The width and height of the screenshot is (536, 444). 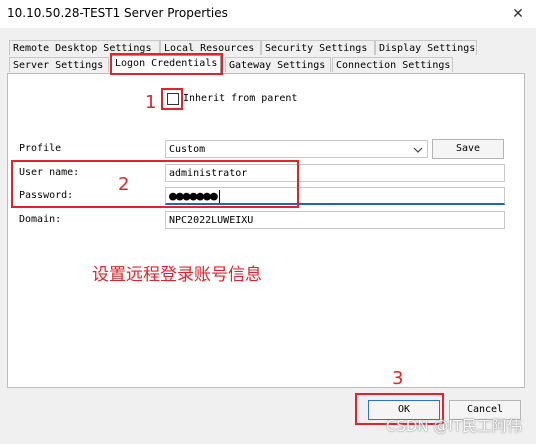 What do you see at coordinates (177, 275) in the screenshot?
I see `annotation-caption: 设置远程登录账号信息` at bounding box center [177, 275].